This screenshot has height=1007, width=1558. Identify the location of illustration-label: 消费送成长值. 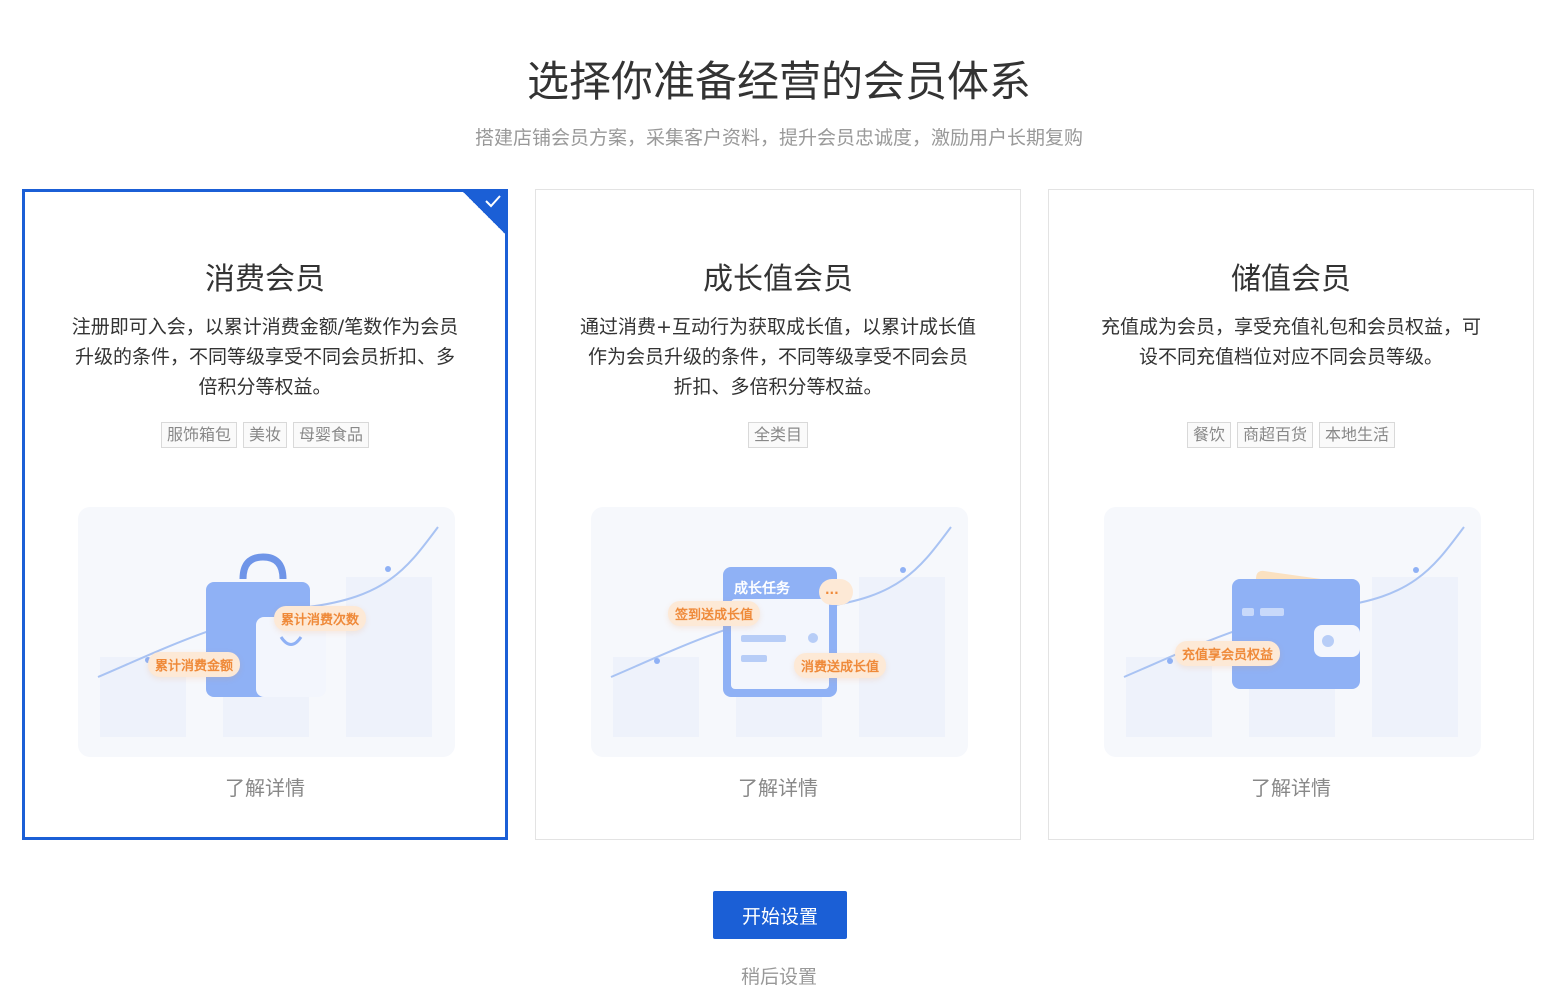
(840, 665).